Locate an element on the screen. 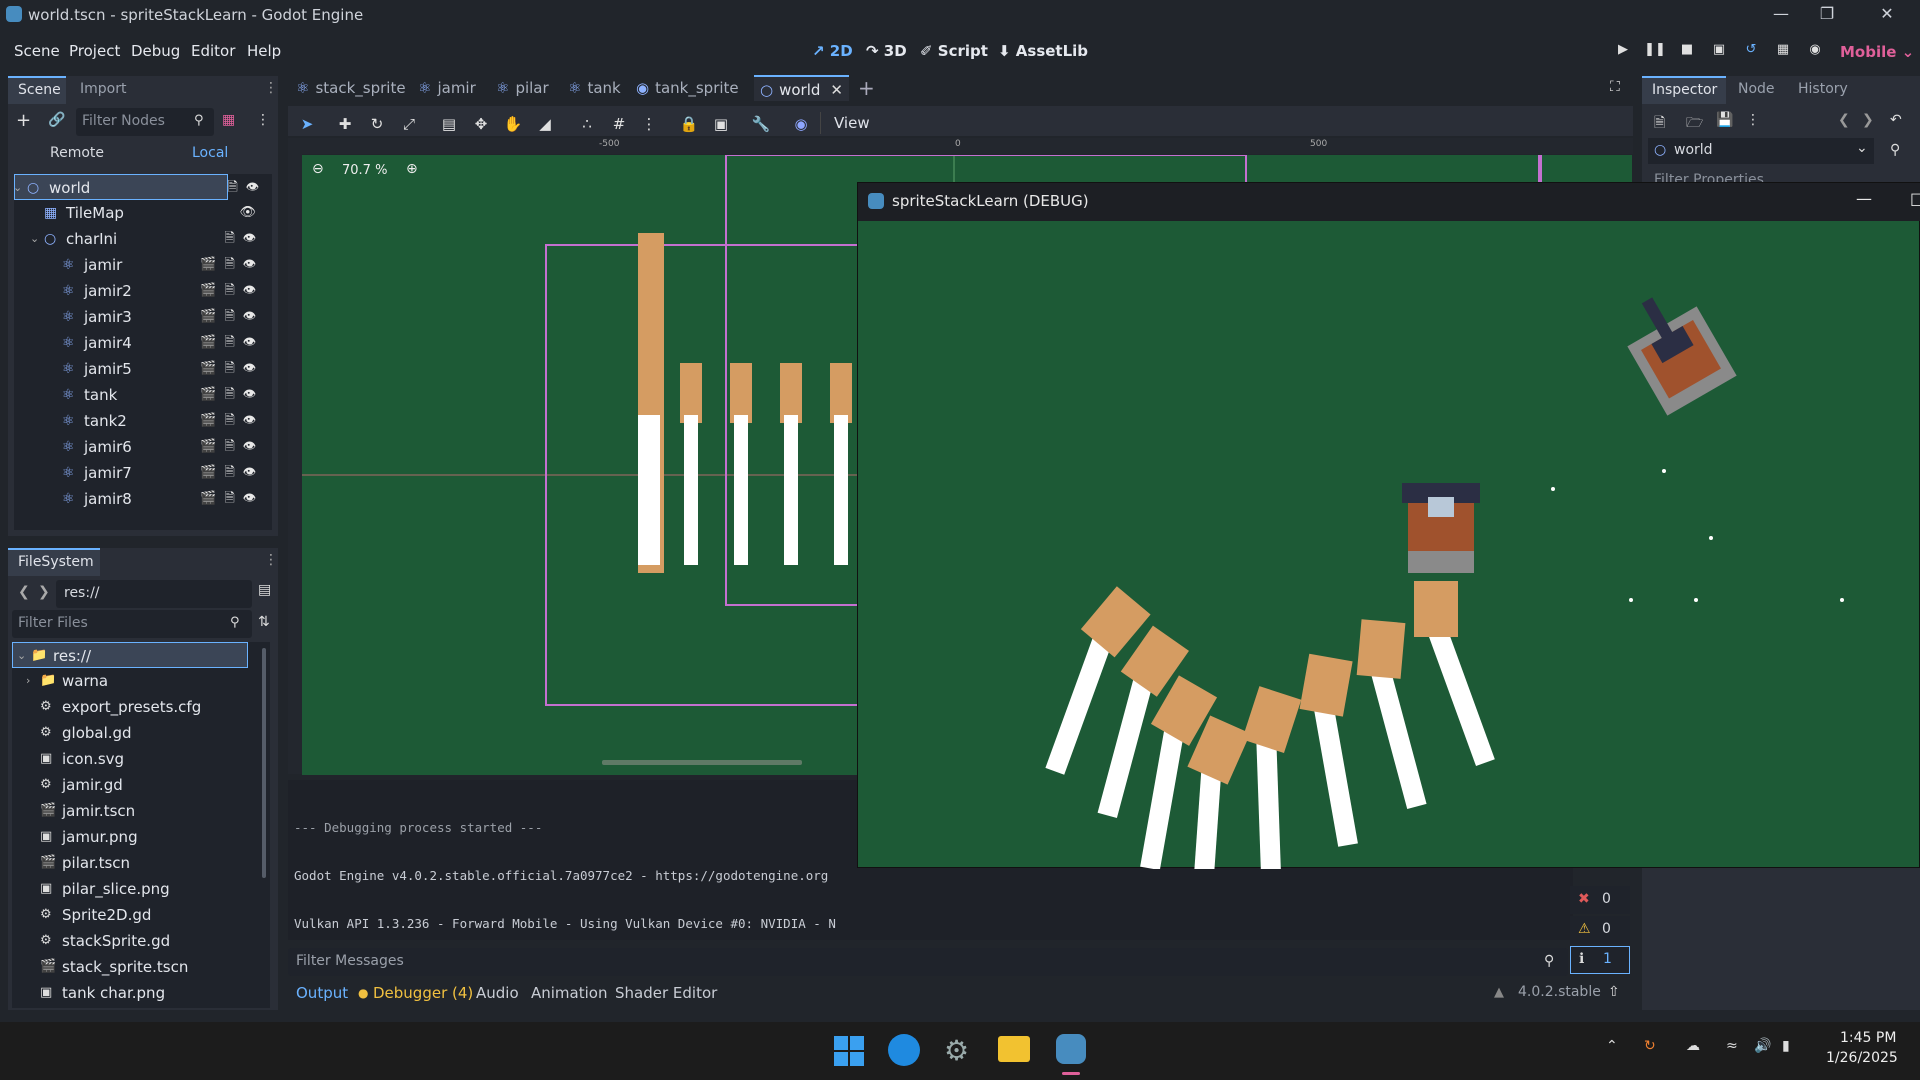  file-item: 🎬 stack_sprite.tscn is located at coordinates (135, 967).